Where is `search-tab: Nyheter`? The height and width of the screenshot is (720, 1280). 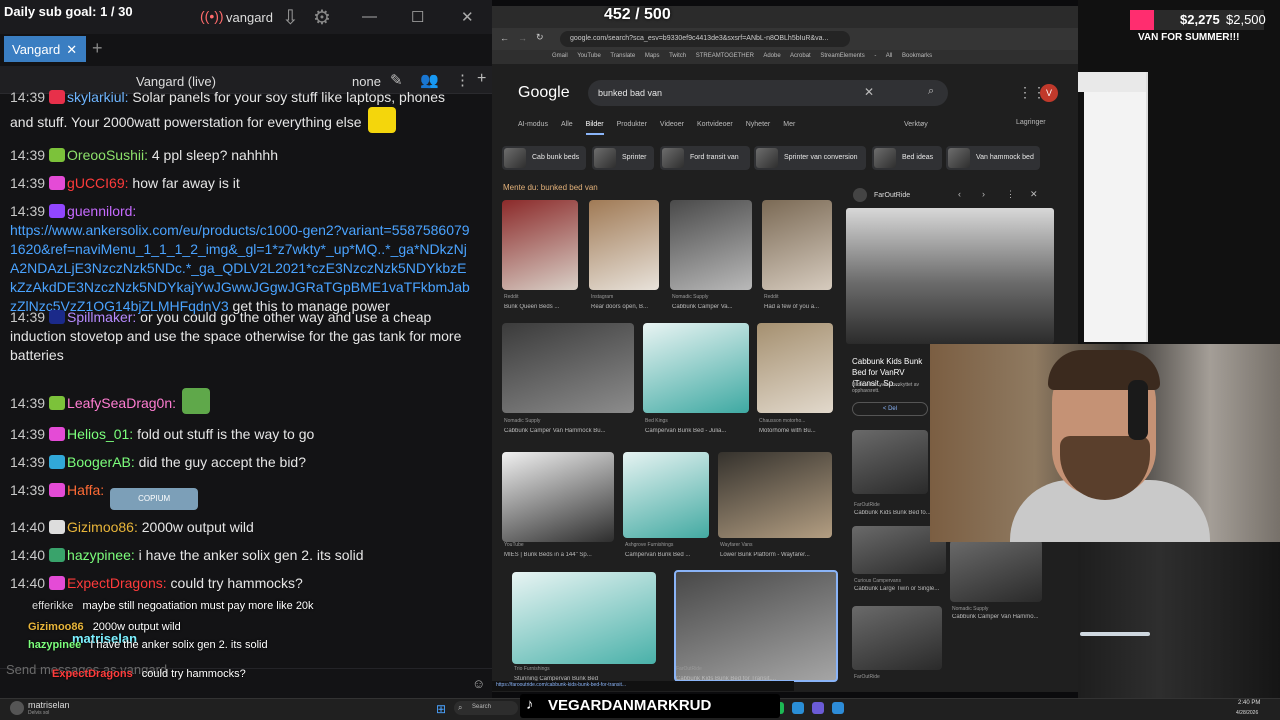 search-tab: Nyheter is located at coordinates (758, 124).